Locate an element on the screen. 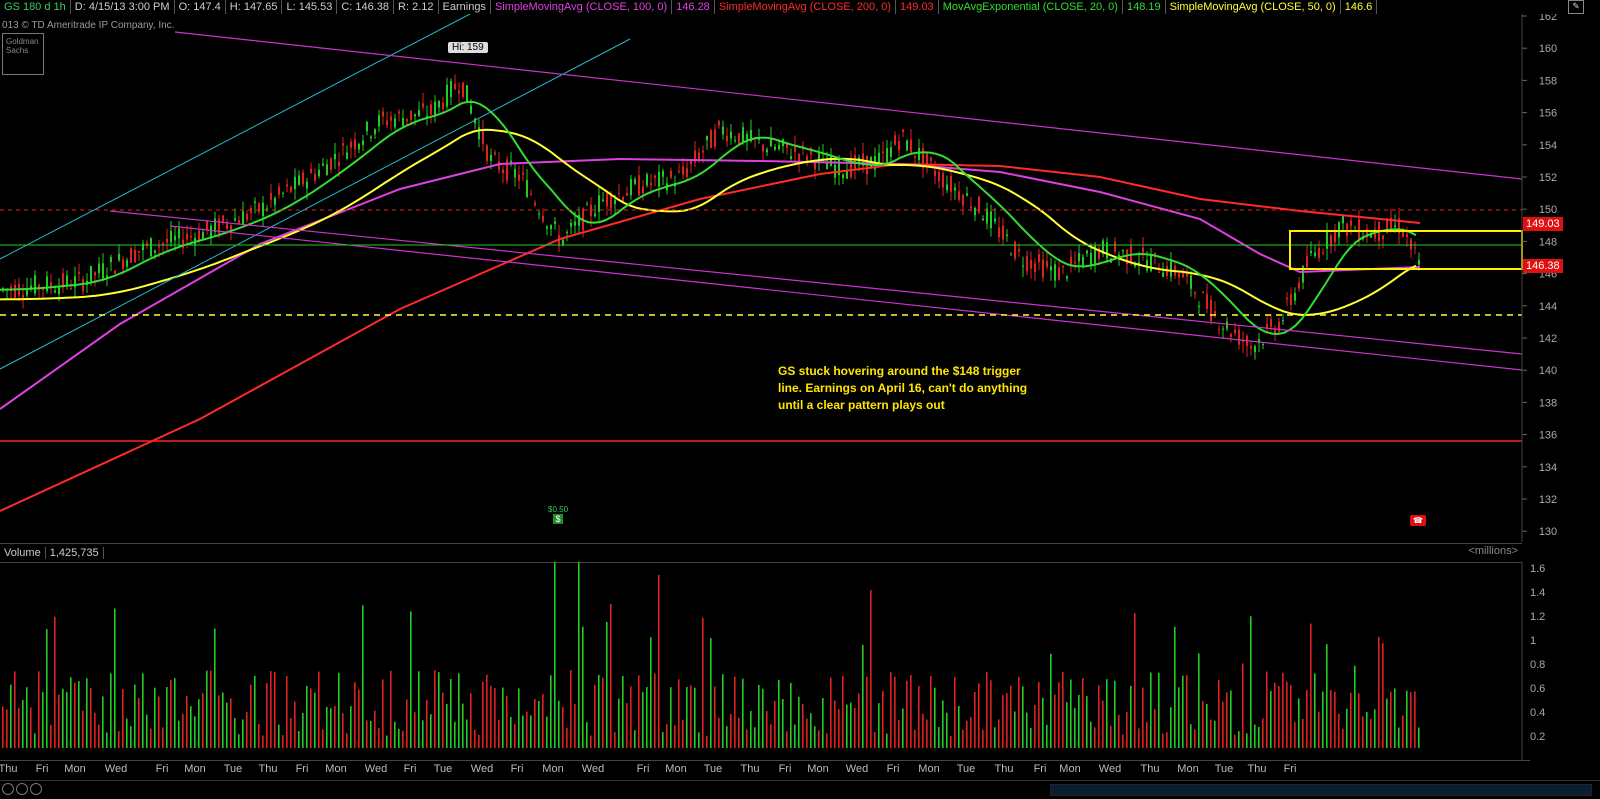 This screenshot has height=799, width=1600. price-tick-label: 158 is located at coordinates (1548, 81).